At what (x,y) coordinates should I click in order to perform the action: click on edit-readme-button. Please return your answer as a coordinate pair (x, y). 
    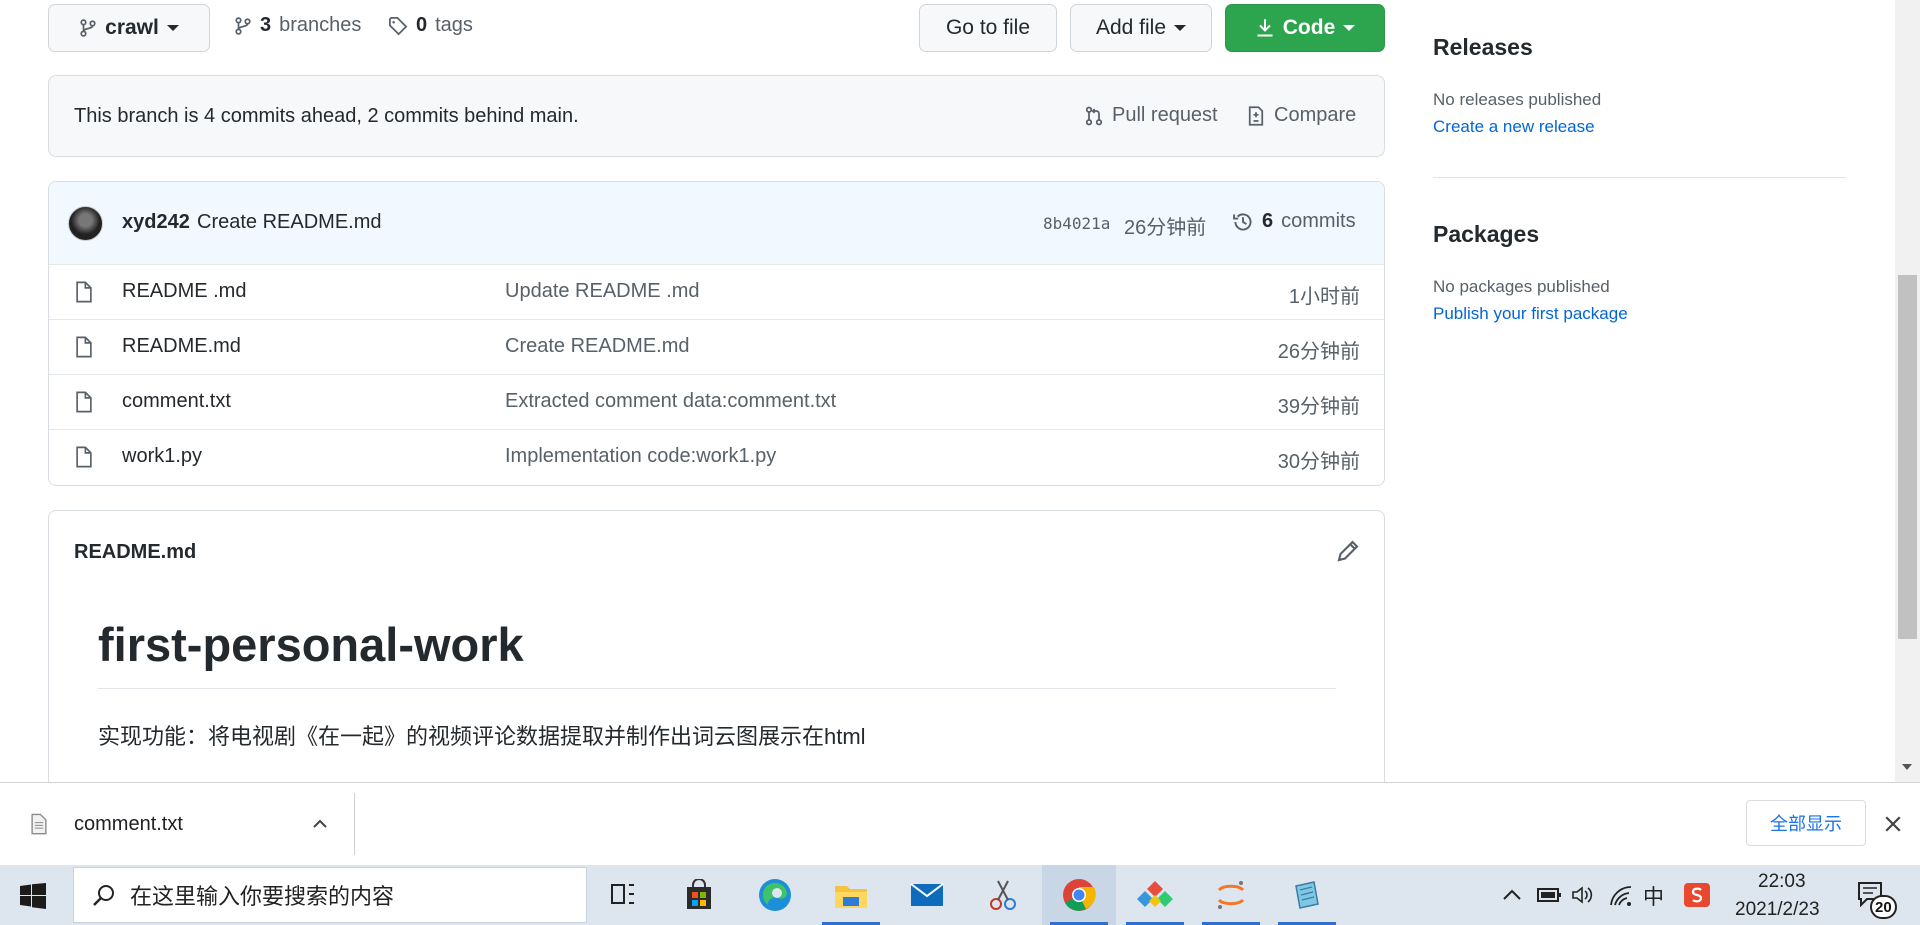
    Looking at the image, I should click on (1348, 551).